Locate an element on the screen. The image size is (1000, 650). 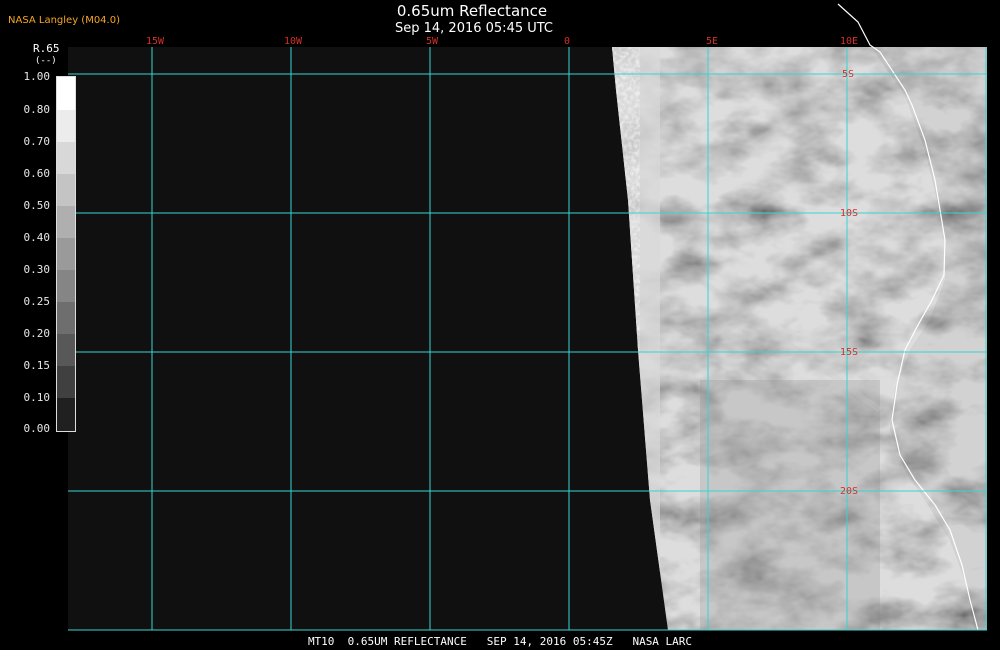
colorbar-tick-label: 0.70 is located at coordinates (37, 141).